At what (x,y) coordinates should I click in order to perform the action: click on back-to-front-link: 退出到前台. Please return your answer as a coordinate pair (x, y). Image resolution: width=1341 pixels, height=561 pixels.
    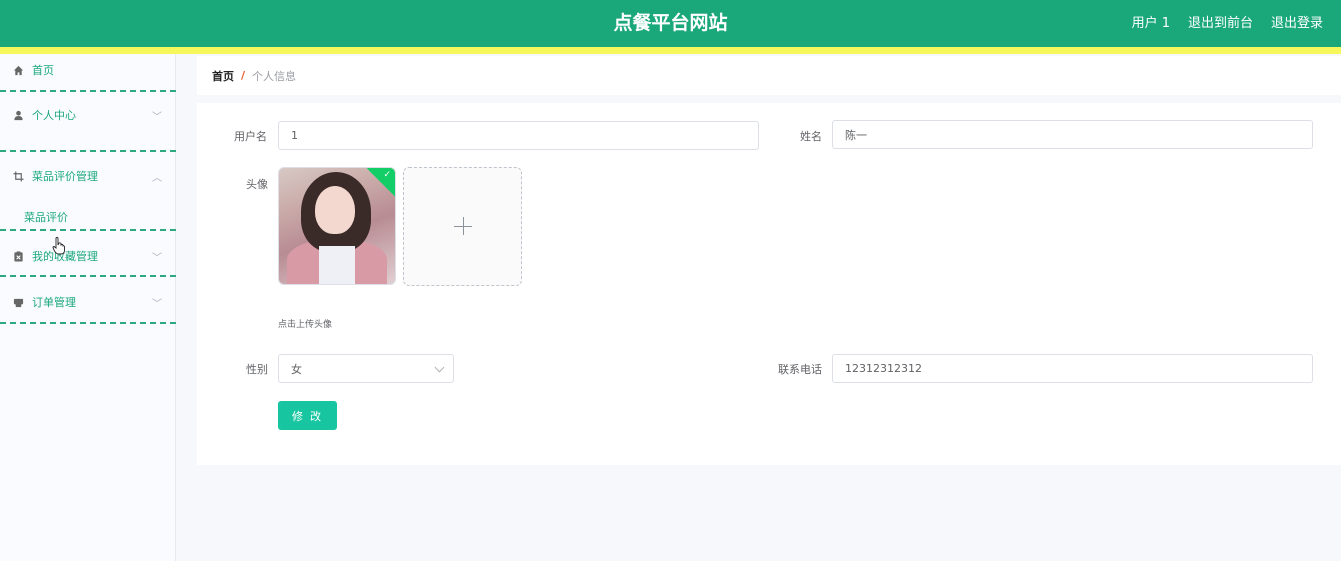
    Looking at the image, I should click on (1220, 21).